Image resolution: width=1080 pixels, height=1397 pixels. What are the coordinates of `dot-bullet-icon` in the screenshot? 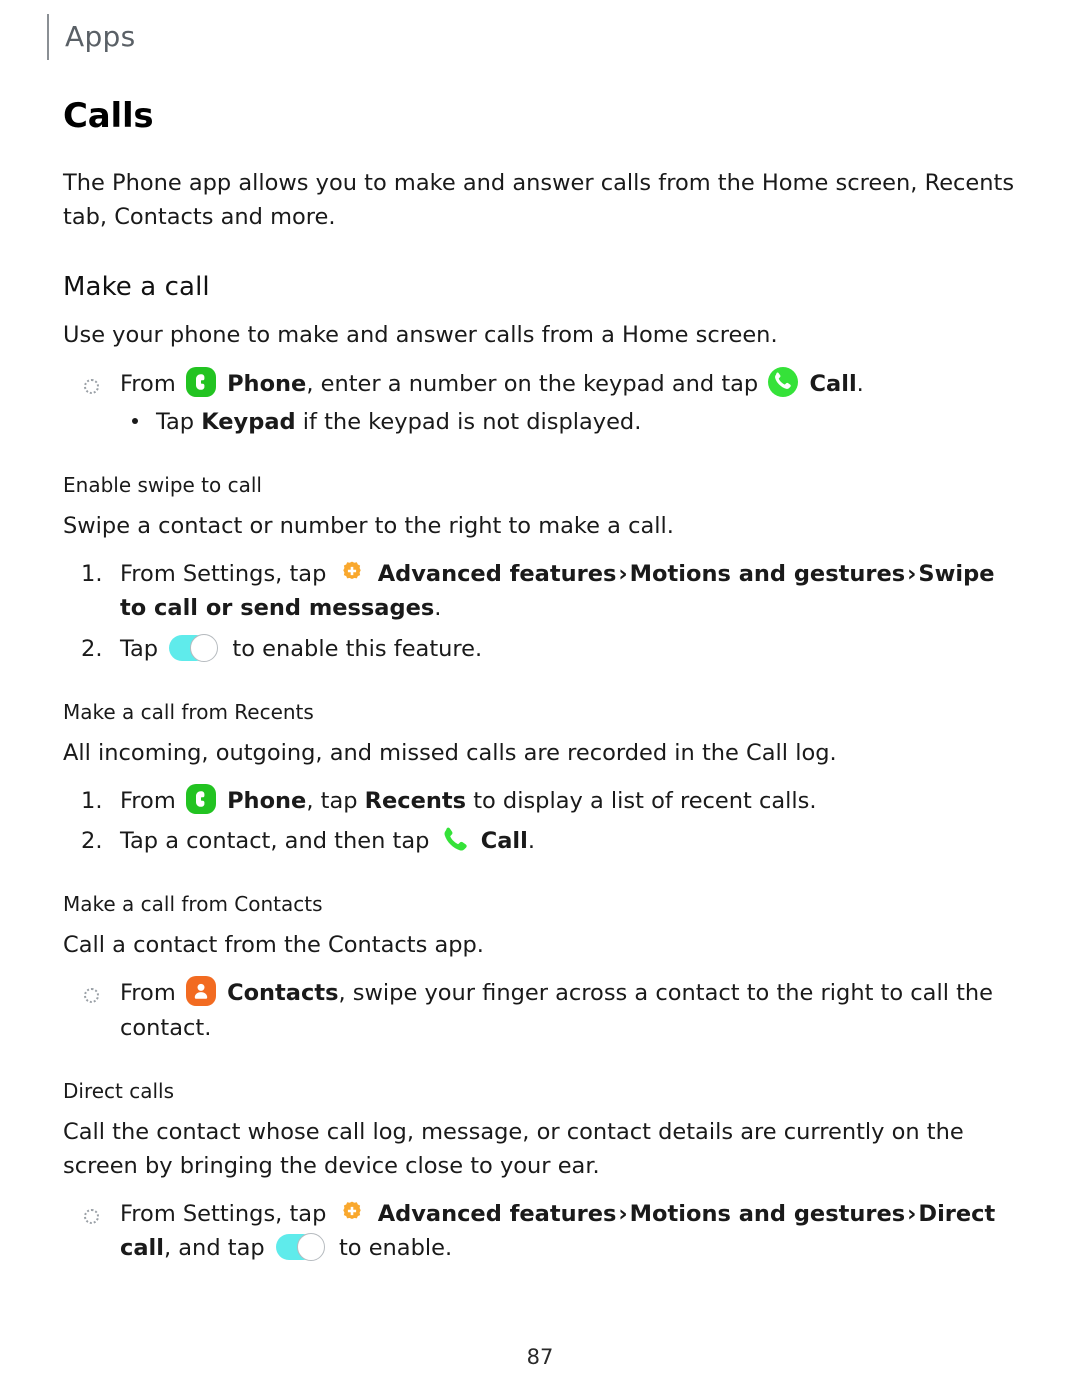 It's located at (135, 420).